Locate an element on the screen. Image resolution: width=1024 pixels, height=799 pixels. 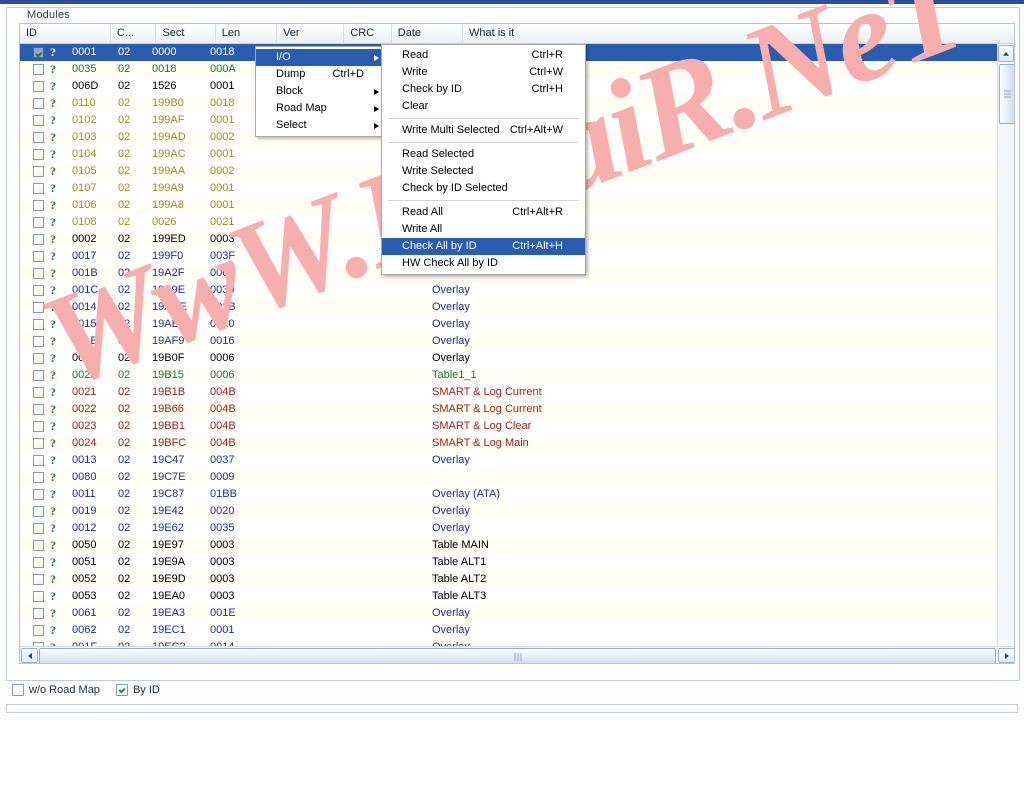
table-row: ? 0050 02 19E97 0003 Table MAIN is located at coordinates (509, 545).